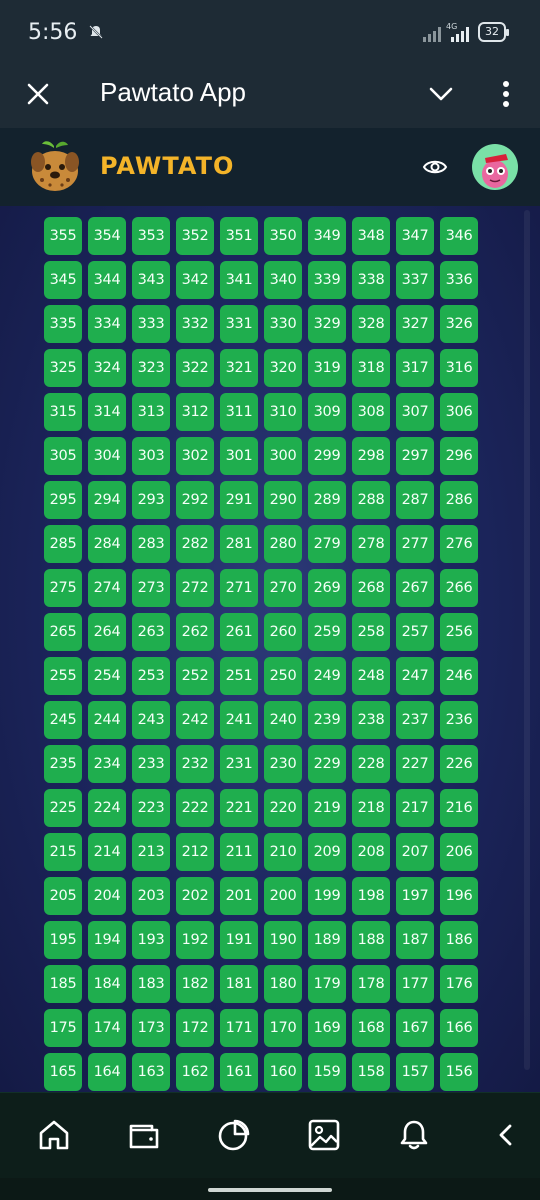 Image resolution: width=540 pixels, height=1200 pixels. What do you see at coordinates (415, 456) in the screenshot?
I see `grid-cell: 297` at bounding box center [415, 456].